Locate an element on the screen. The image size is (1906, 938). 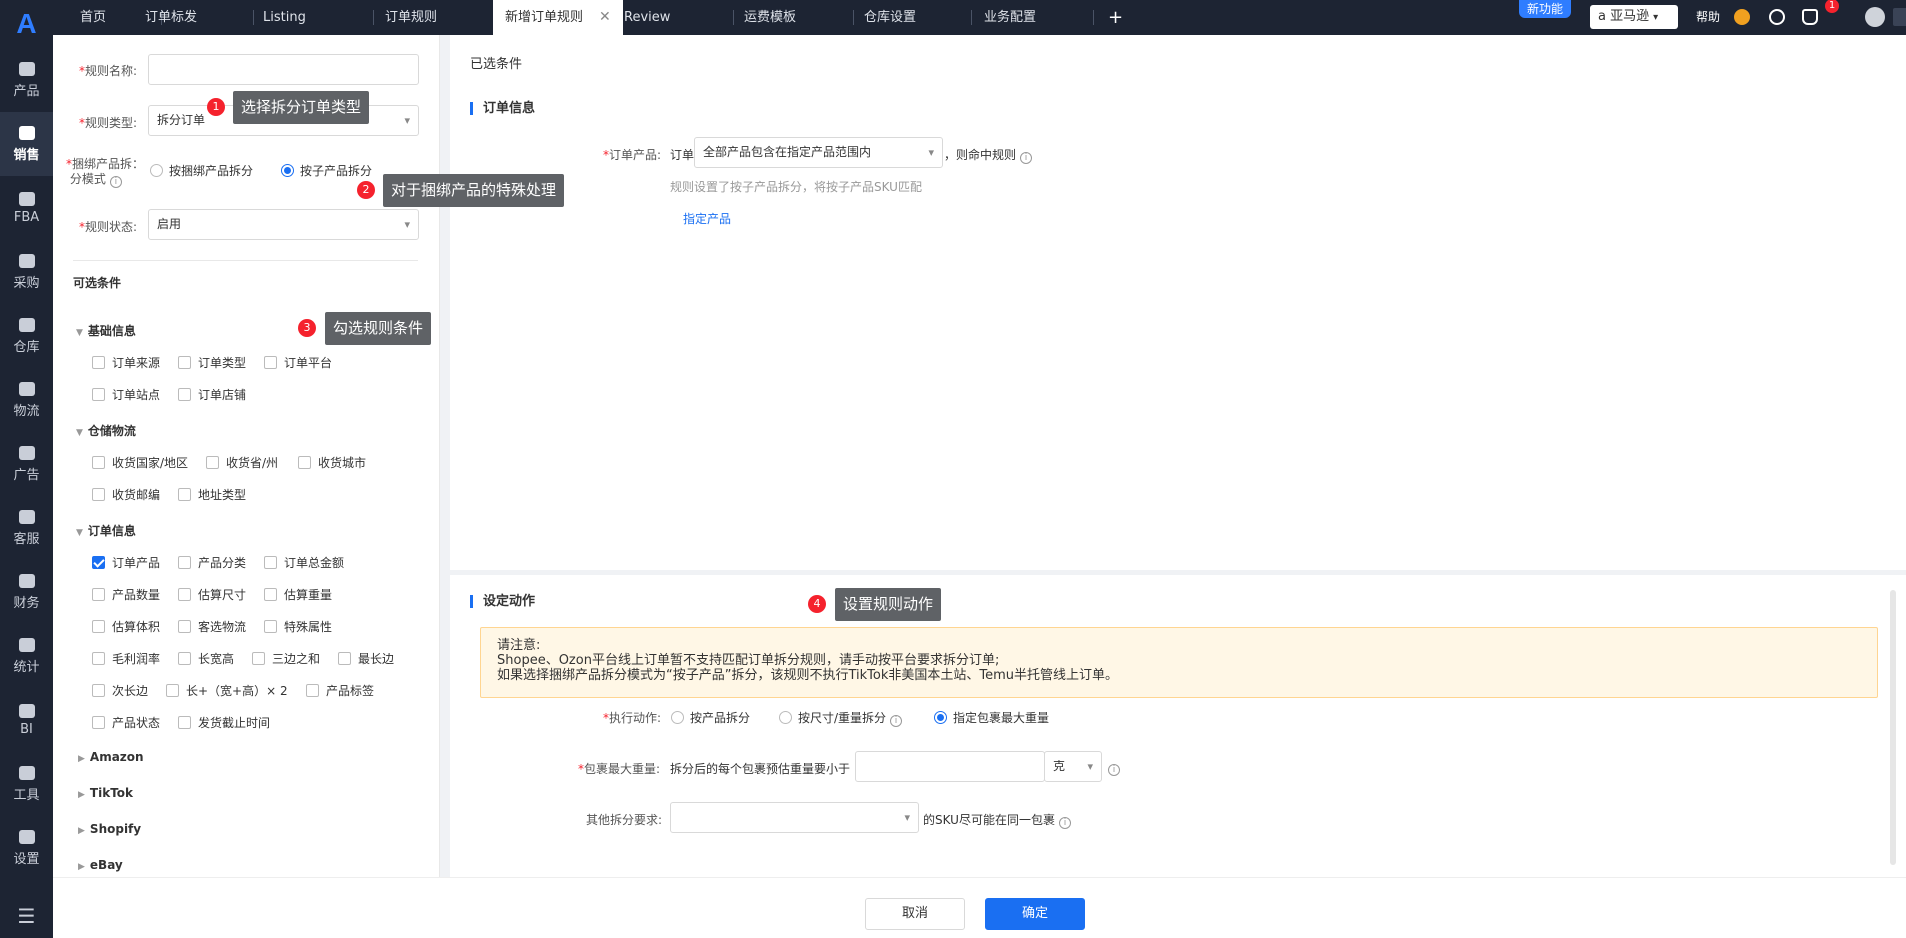
left-nav: A 产品 销售 FBA 采购 仓库 物流 广告 客服 财务 统计 BI 工具 设置 ☰ is located at coordinates (26, 469).